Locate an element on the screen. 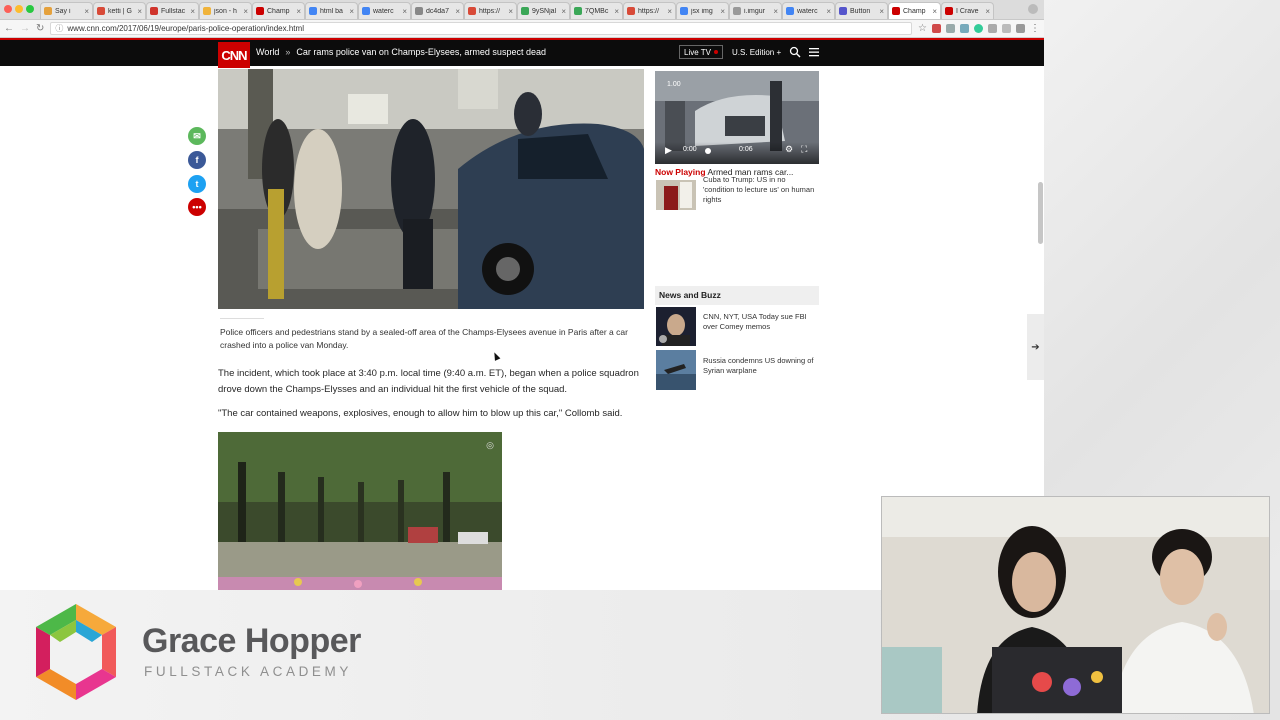 Image resolution: width=1280 pixels, height=720 pixels. browser-tab: jsx img × is located at coordinates (702, 10).